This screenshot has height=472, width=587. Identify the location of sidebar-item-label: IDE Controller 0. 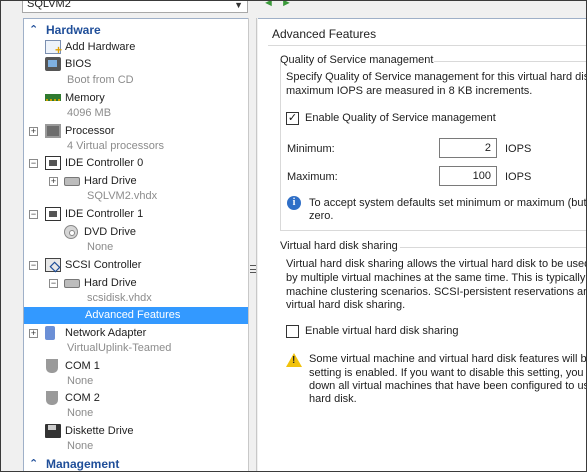
(104, 163).